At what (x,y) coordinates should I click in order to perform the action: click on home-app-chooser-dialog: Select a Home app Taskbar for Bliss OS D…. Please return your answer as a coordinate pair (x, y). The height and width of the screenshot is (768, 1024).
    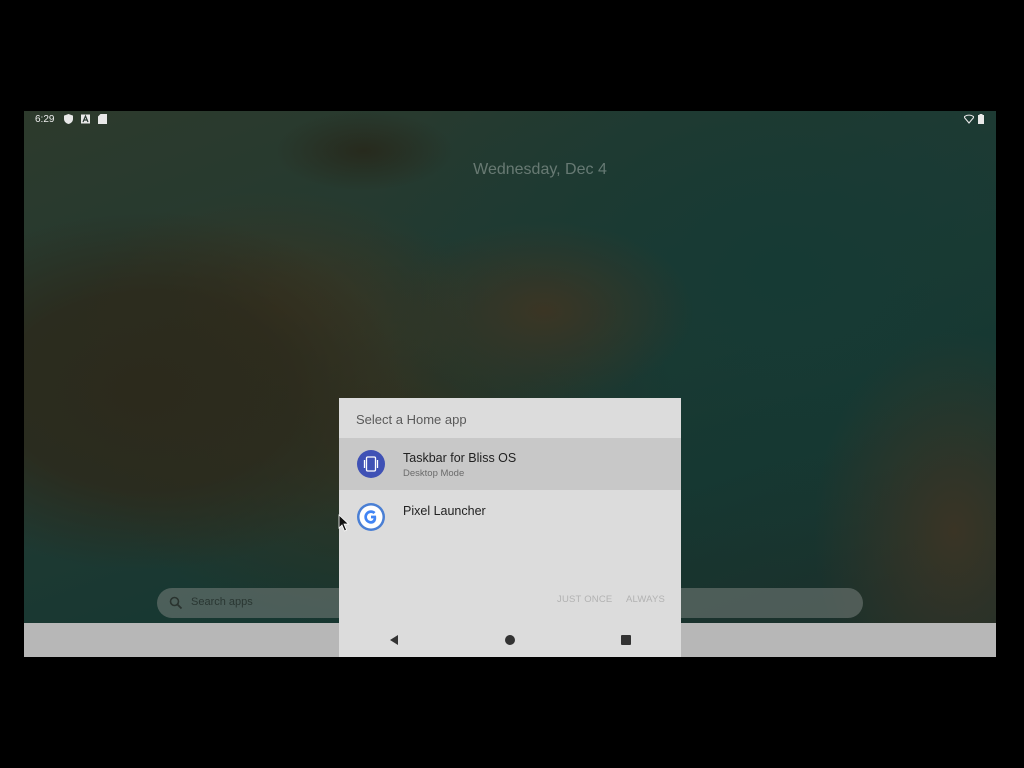
    Looking at the image, I should click on (510, 527).